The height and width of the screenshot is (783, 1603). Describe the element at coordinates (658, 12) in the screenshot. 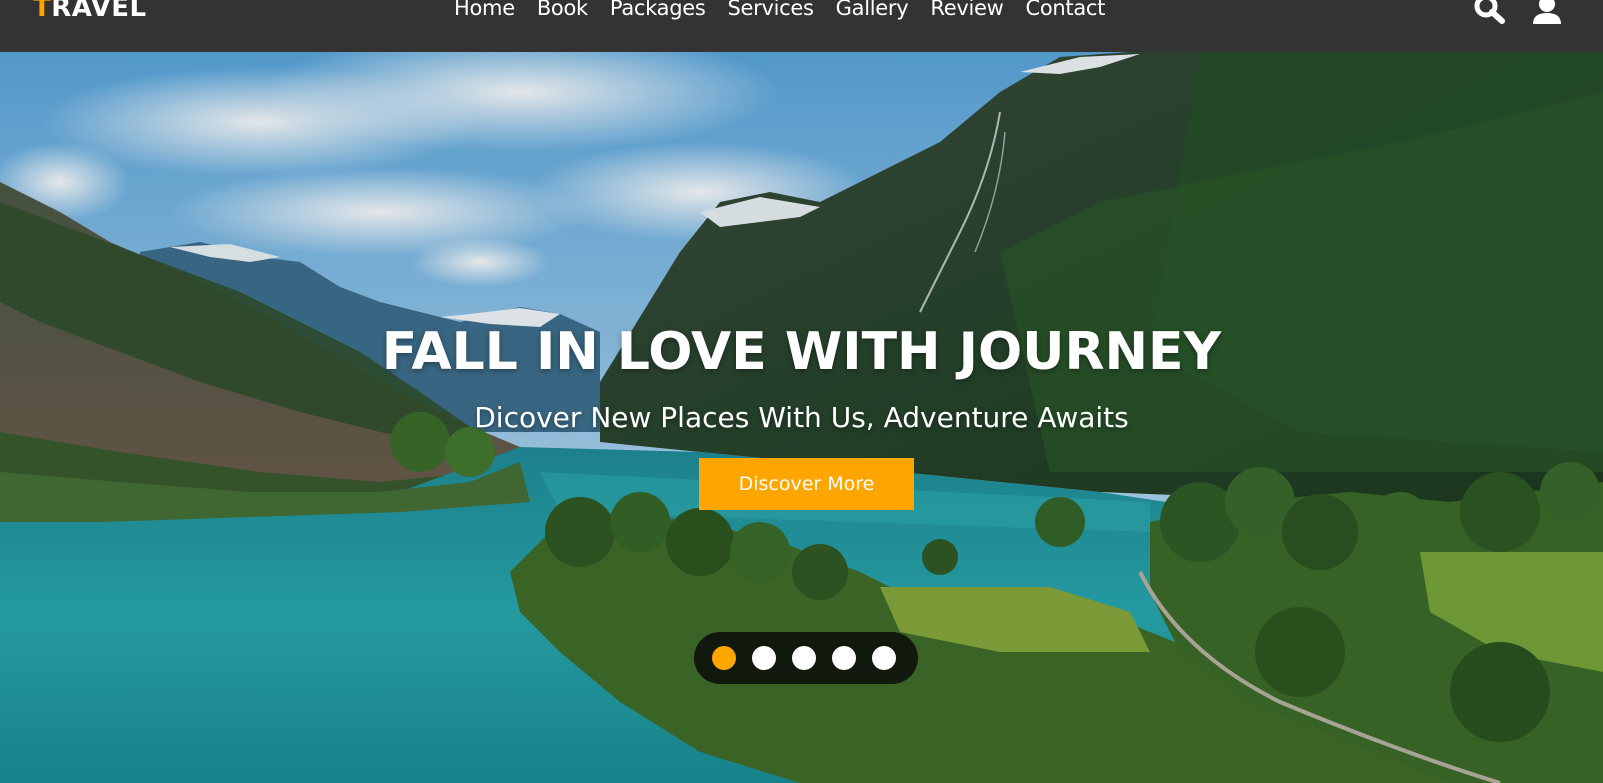

I see `nav-link-packages: Packages` at that location.